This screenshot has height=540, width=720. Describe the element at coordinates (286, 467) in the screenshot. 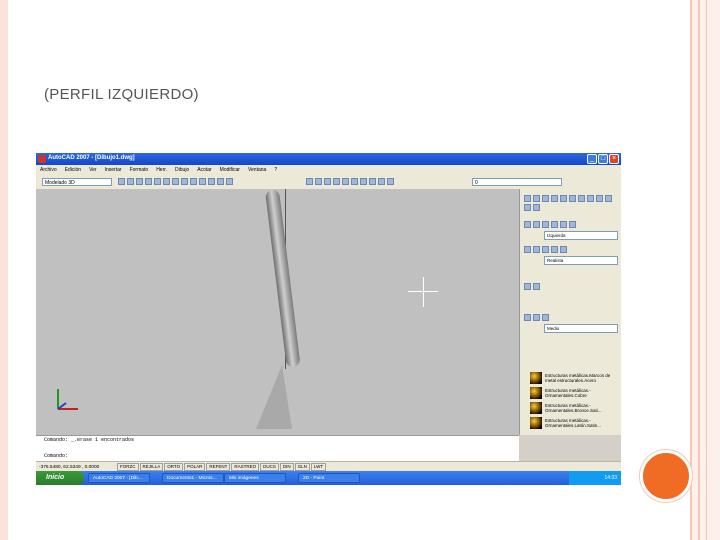

I see `dyn-toggle: DIN` at that location.